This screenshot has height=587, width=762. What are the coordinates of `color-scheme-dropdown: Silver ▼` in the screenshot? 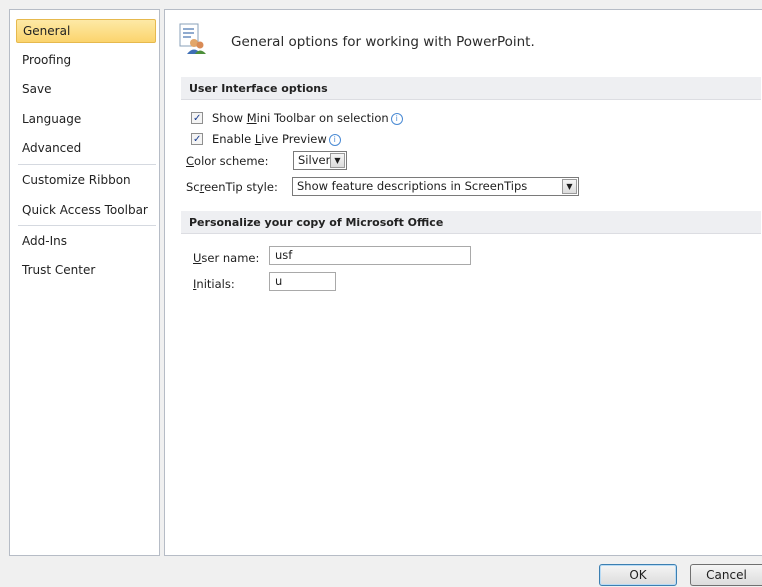 It's located at (320, 160).